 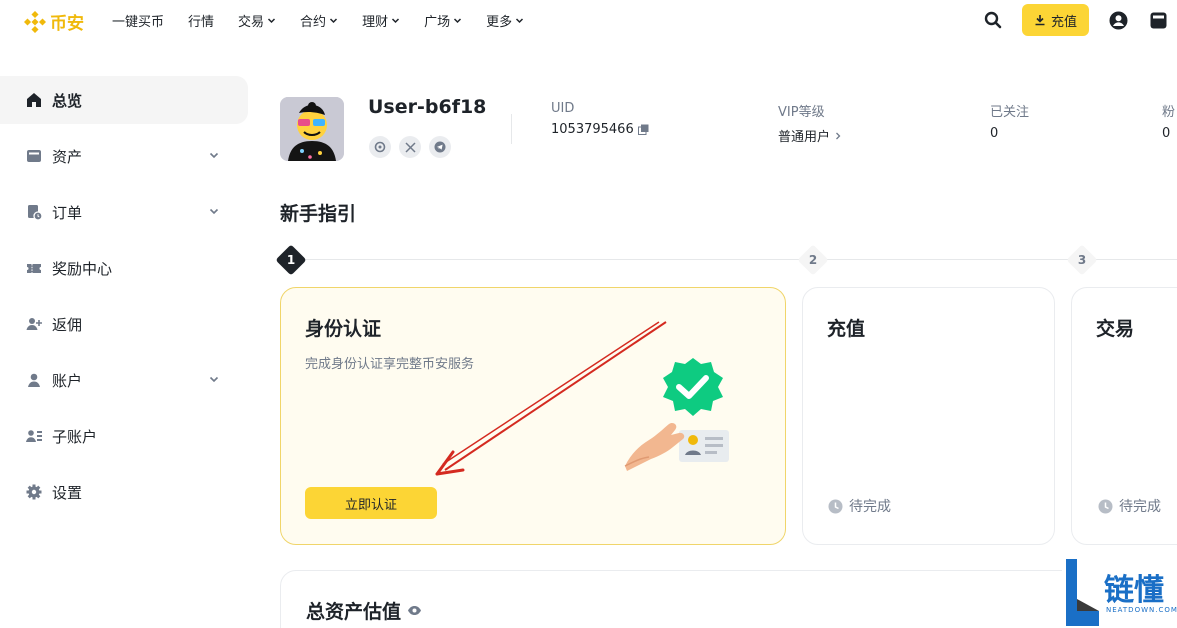 I want to click on nav-item-0: 一键买币, so click(x=138, y=20).